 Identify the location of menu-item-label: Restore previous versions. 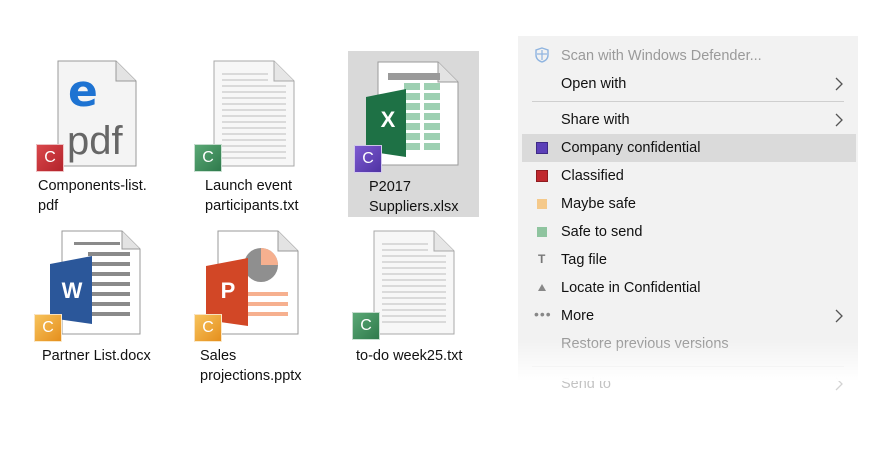
(645, 344).